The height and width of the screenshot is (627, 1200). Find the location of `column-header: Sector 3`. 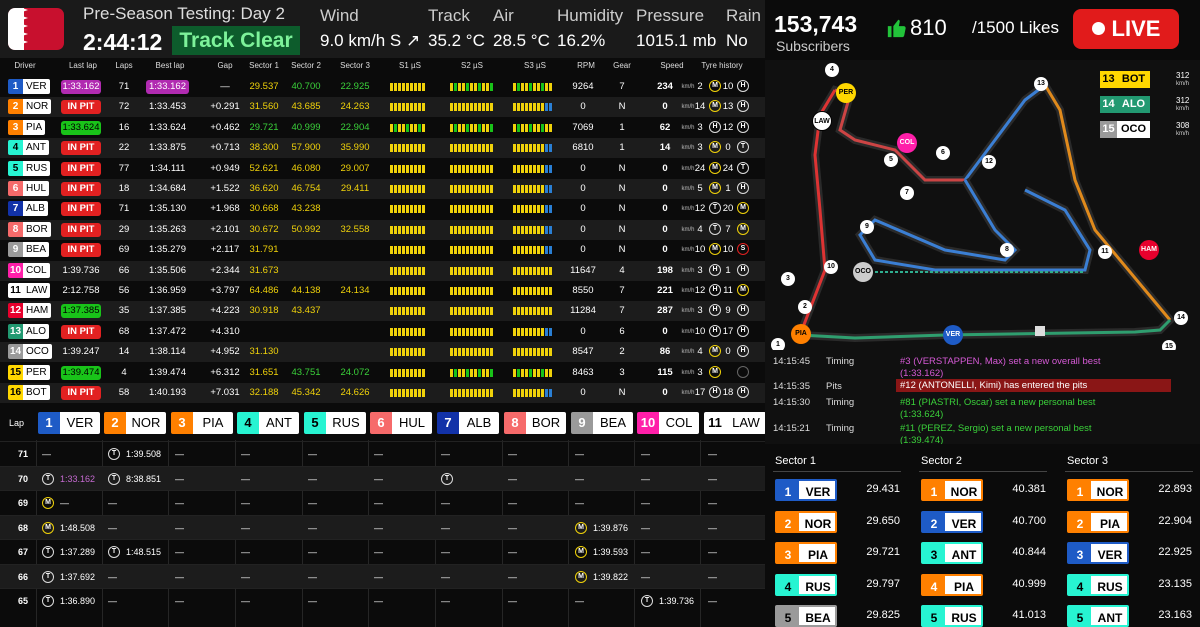

column-header: Sector 3 is located at coordinates (355, 65).